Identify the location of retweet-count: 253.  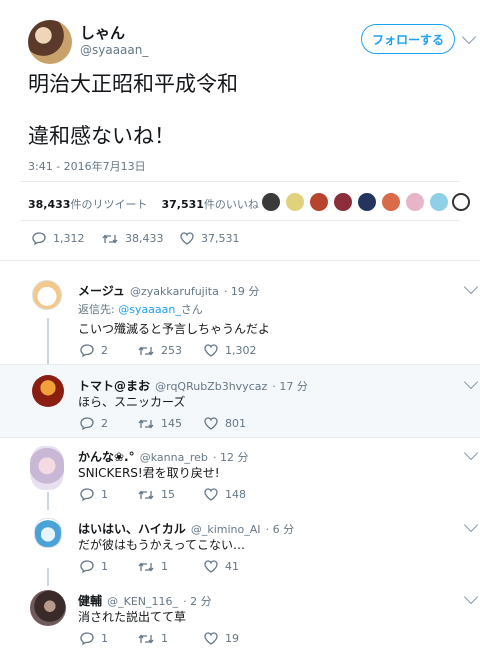
(171, 350).